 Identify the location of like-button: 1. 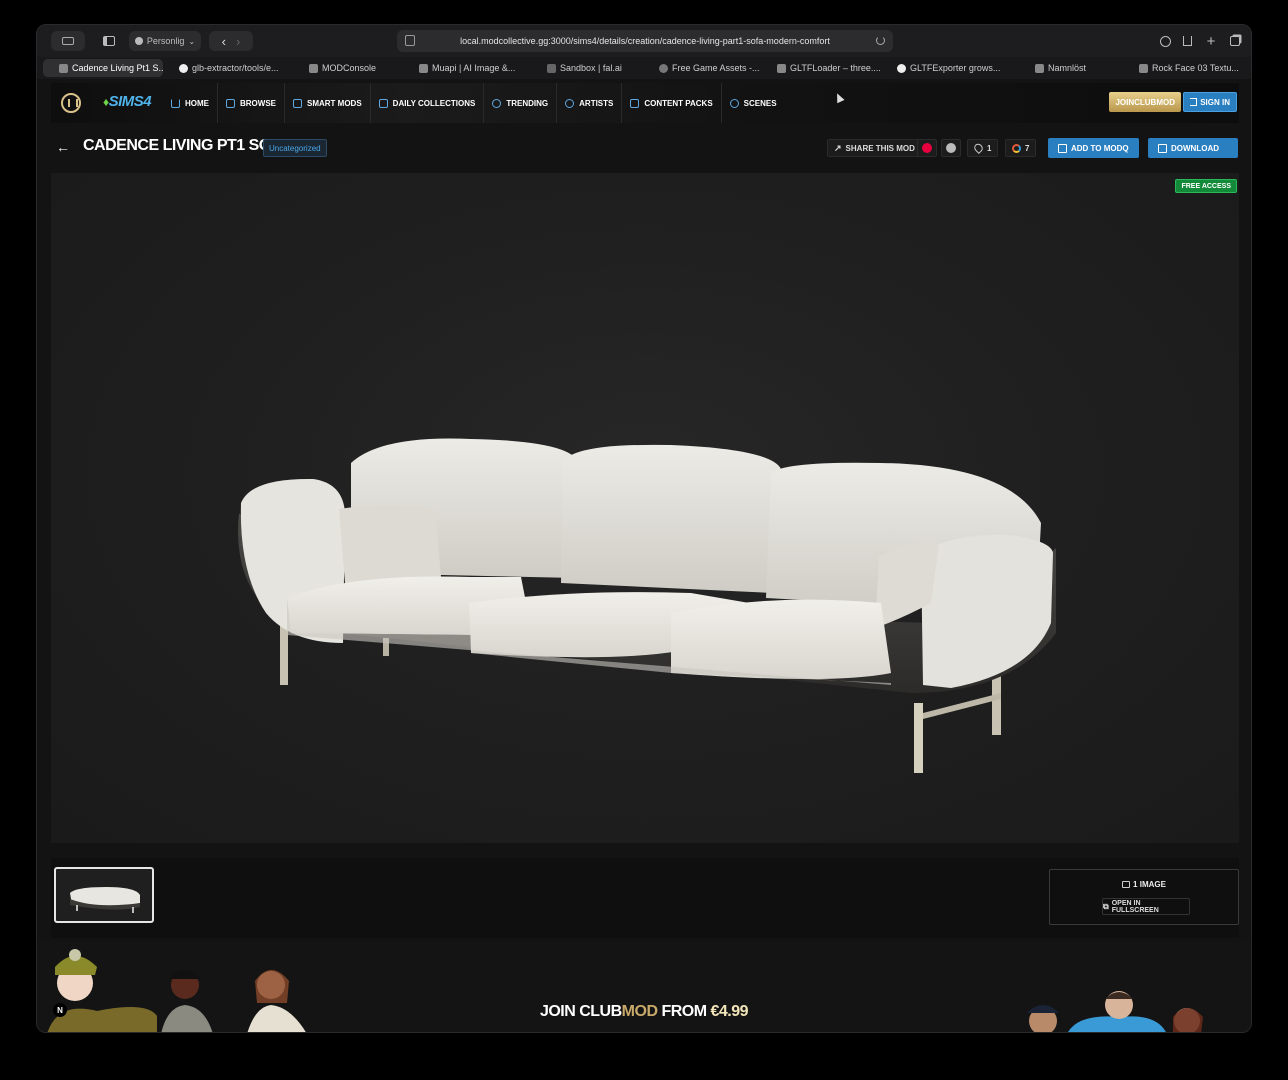
(983, 148).